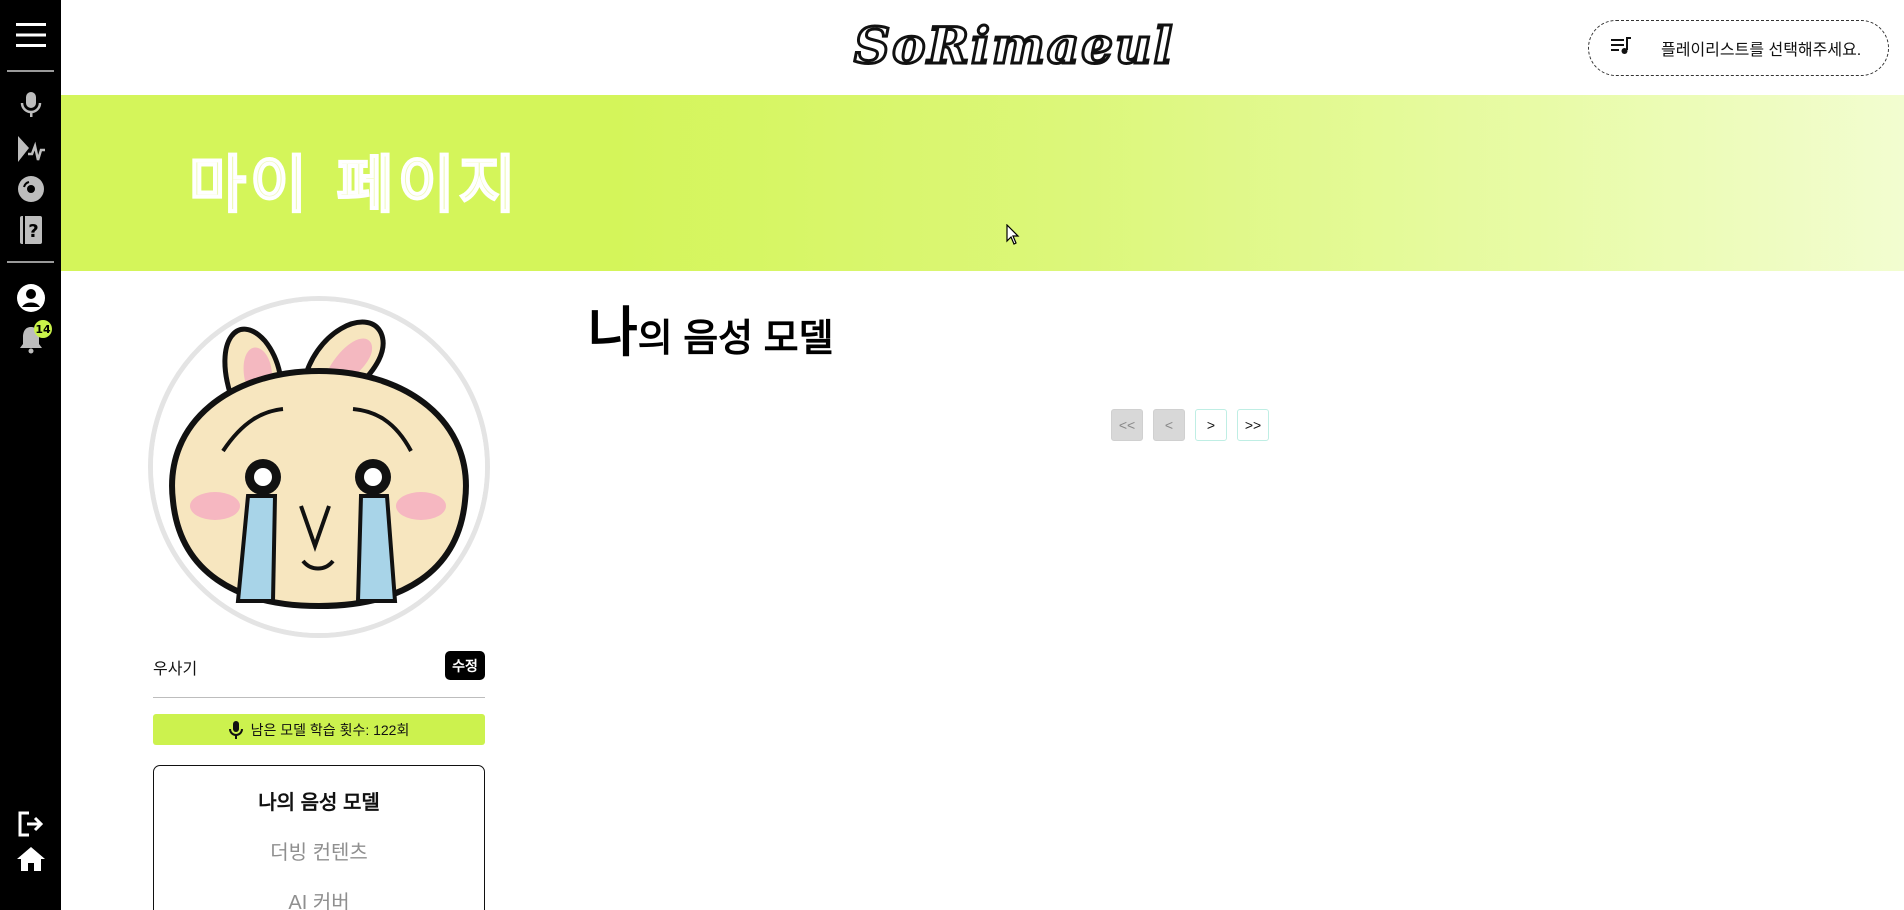 The width and height of the screenshot is (1904, 910). What do you see at coordinates (319, 467) in the screenshot?
I see `avatar` at bounding box center [319, 467].